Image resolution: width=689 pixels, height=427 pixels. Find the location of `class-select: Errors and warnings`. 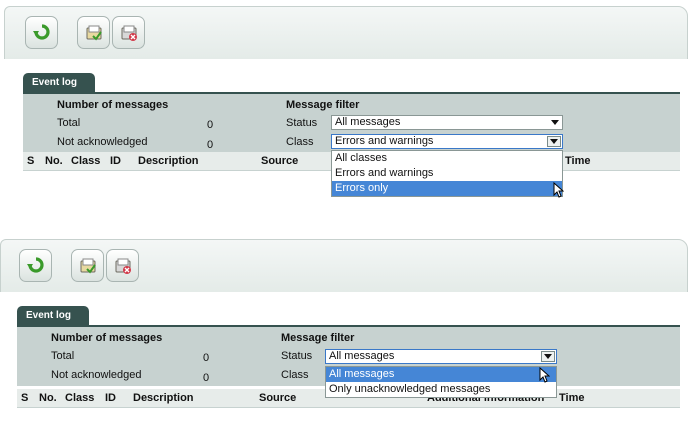

class-select: Errors and warnings is located at coordinates (447, 141).